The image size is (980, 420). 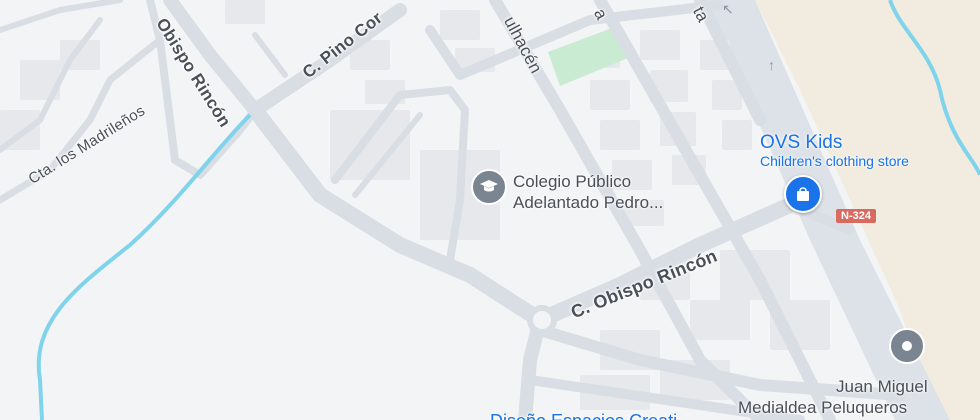 What do you see at coordinates (907, 346) in the screenshot?
I see `place-pin-icon` at bounding box center [907, 346].